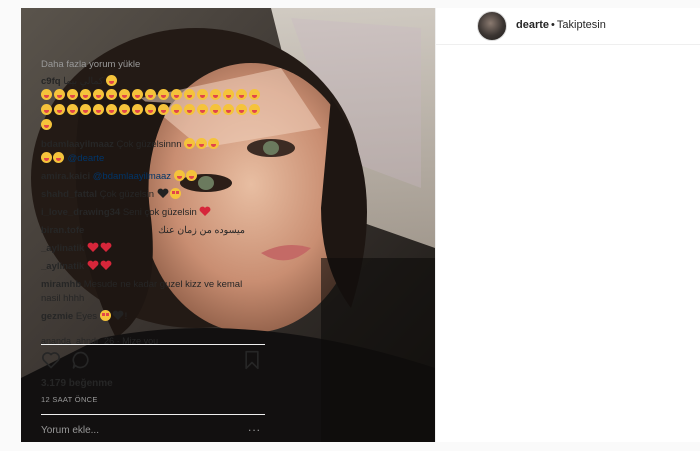  I want to click on comment-suffix: !, so click(126, 316).